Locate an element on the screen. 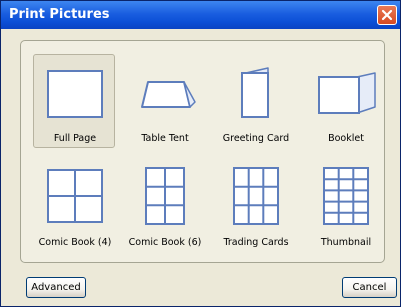  layout-greeting-card: Greeting Card is located at coordinates (255, 101).